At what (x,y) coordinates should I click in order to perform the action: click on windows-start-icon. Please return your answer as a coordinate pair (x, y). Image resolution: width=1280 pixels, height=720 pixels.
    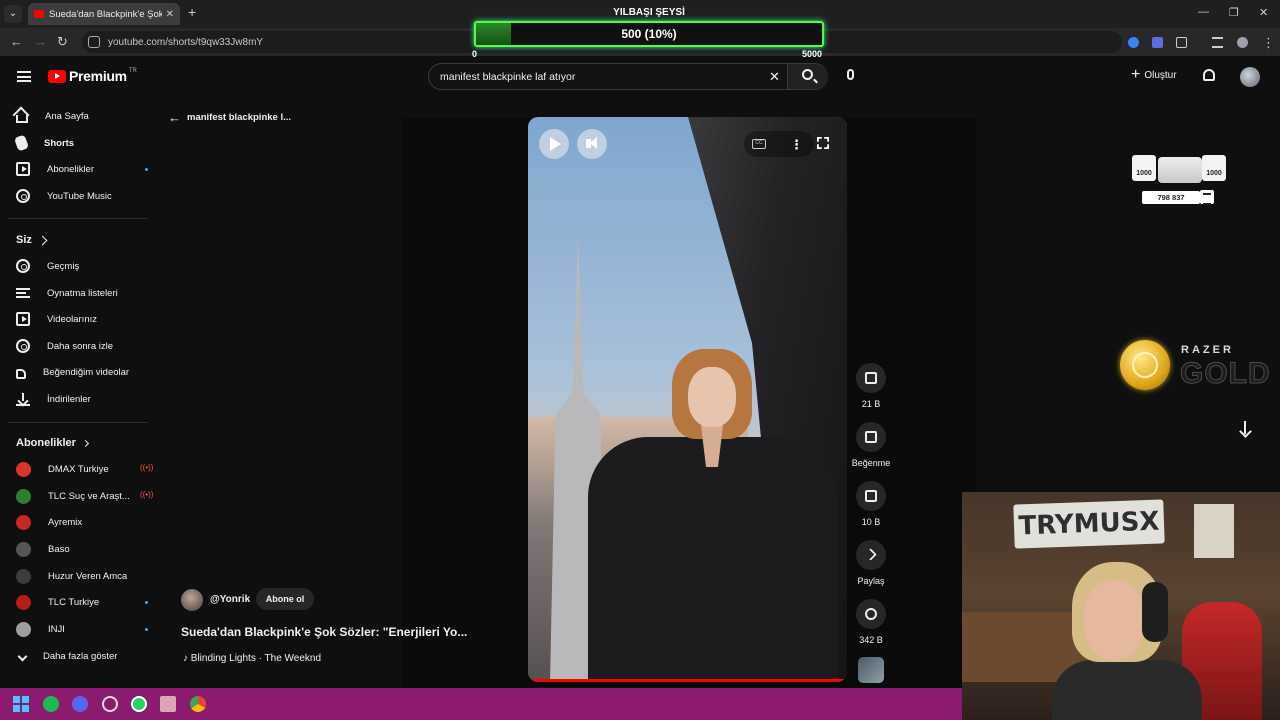
    Looking at the image, I should click on (21, 704).